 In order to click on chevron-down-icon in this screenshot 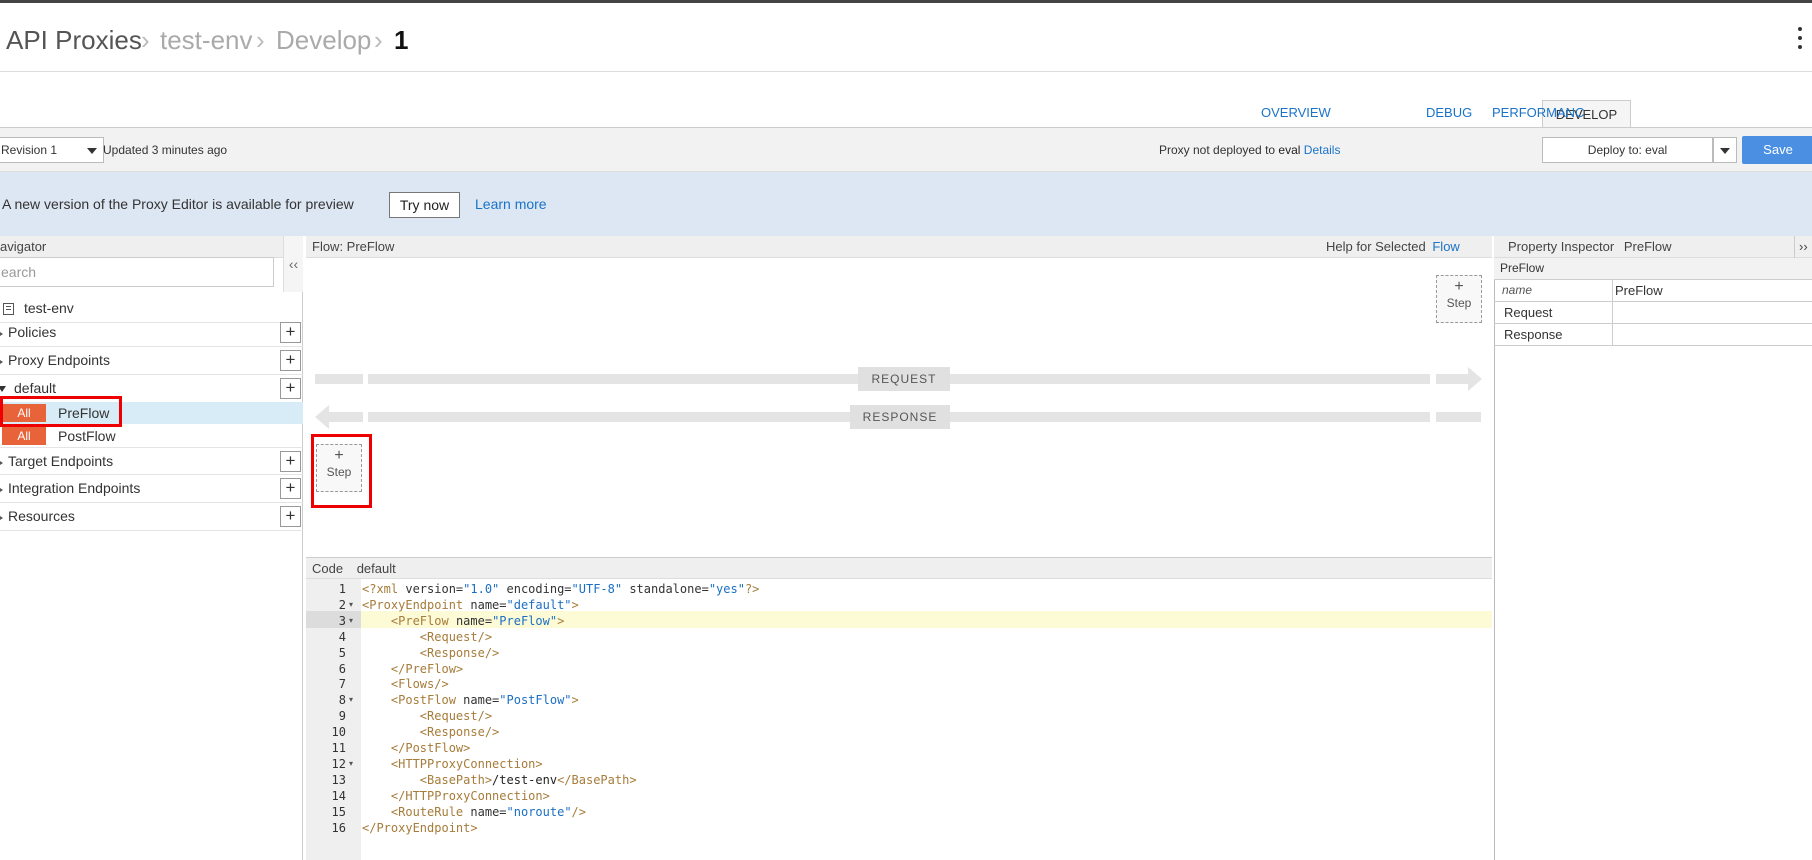, I will do `click(1725, 151)`.